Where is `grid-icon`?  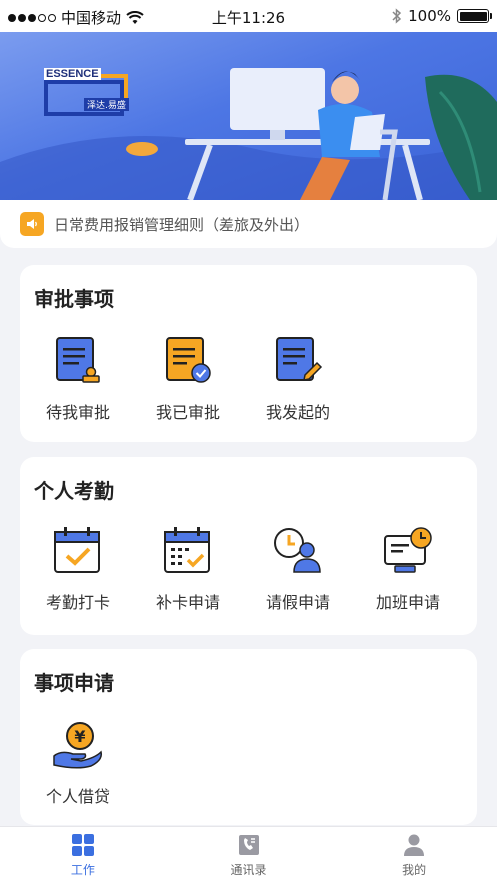
grid-icon is located at coordinates (82, 844).